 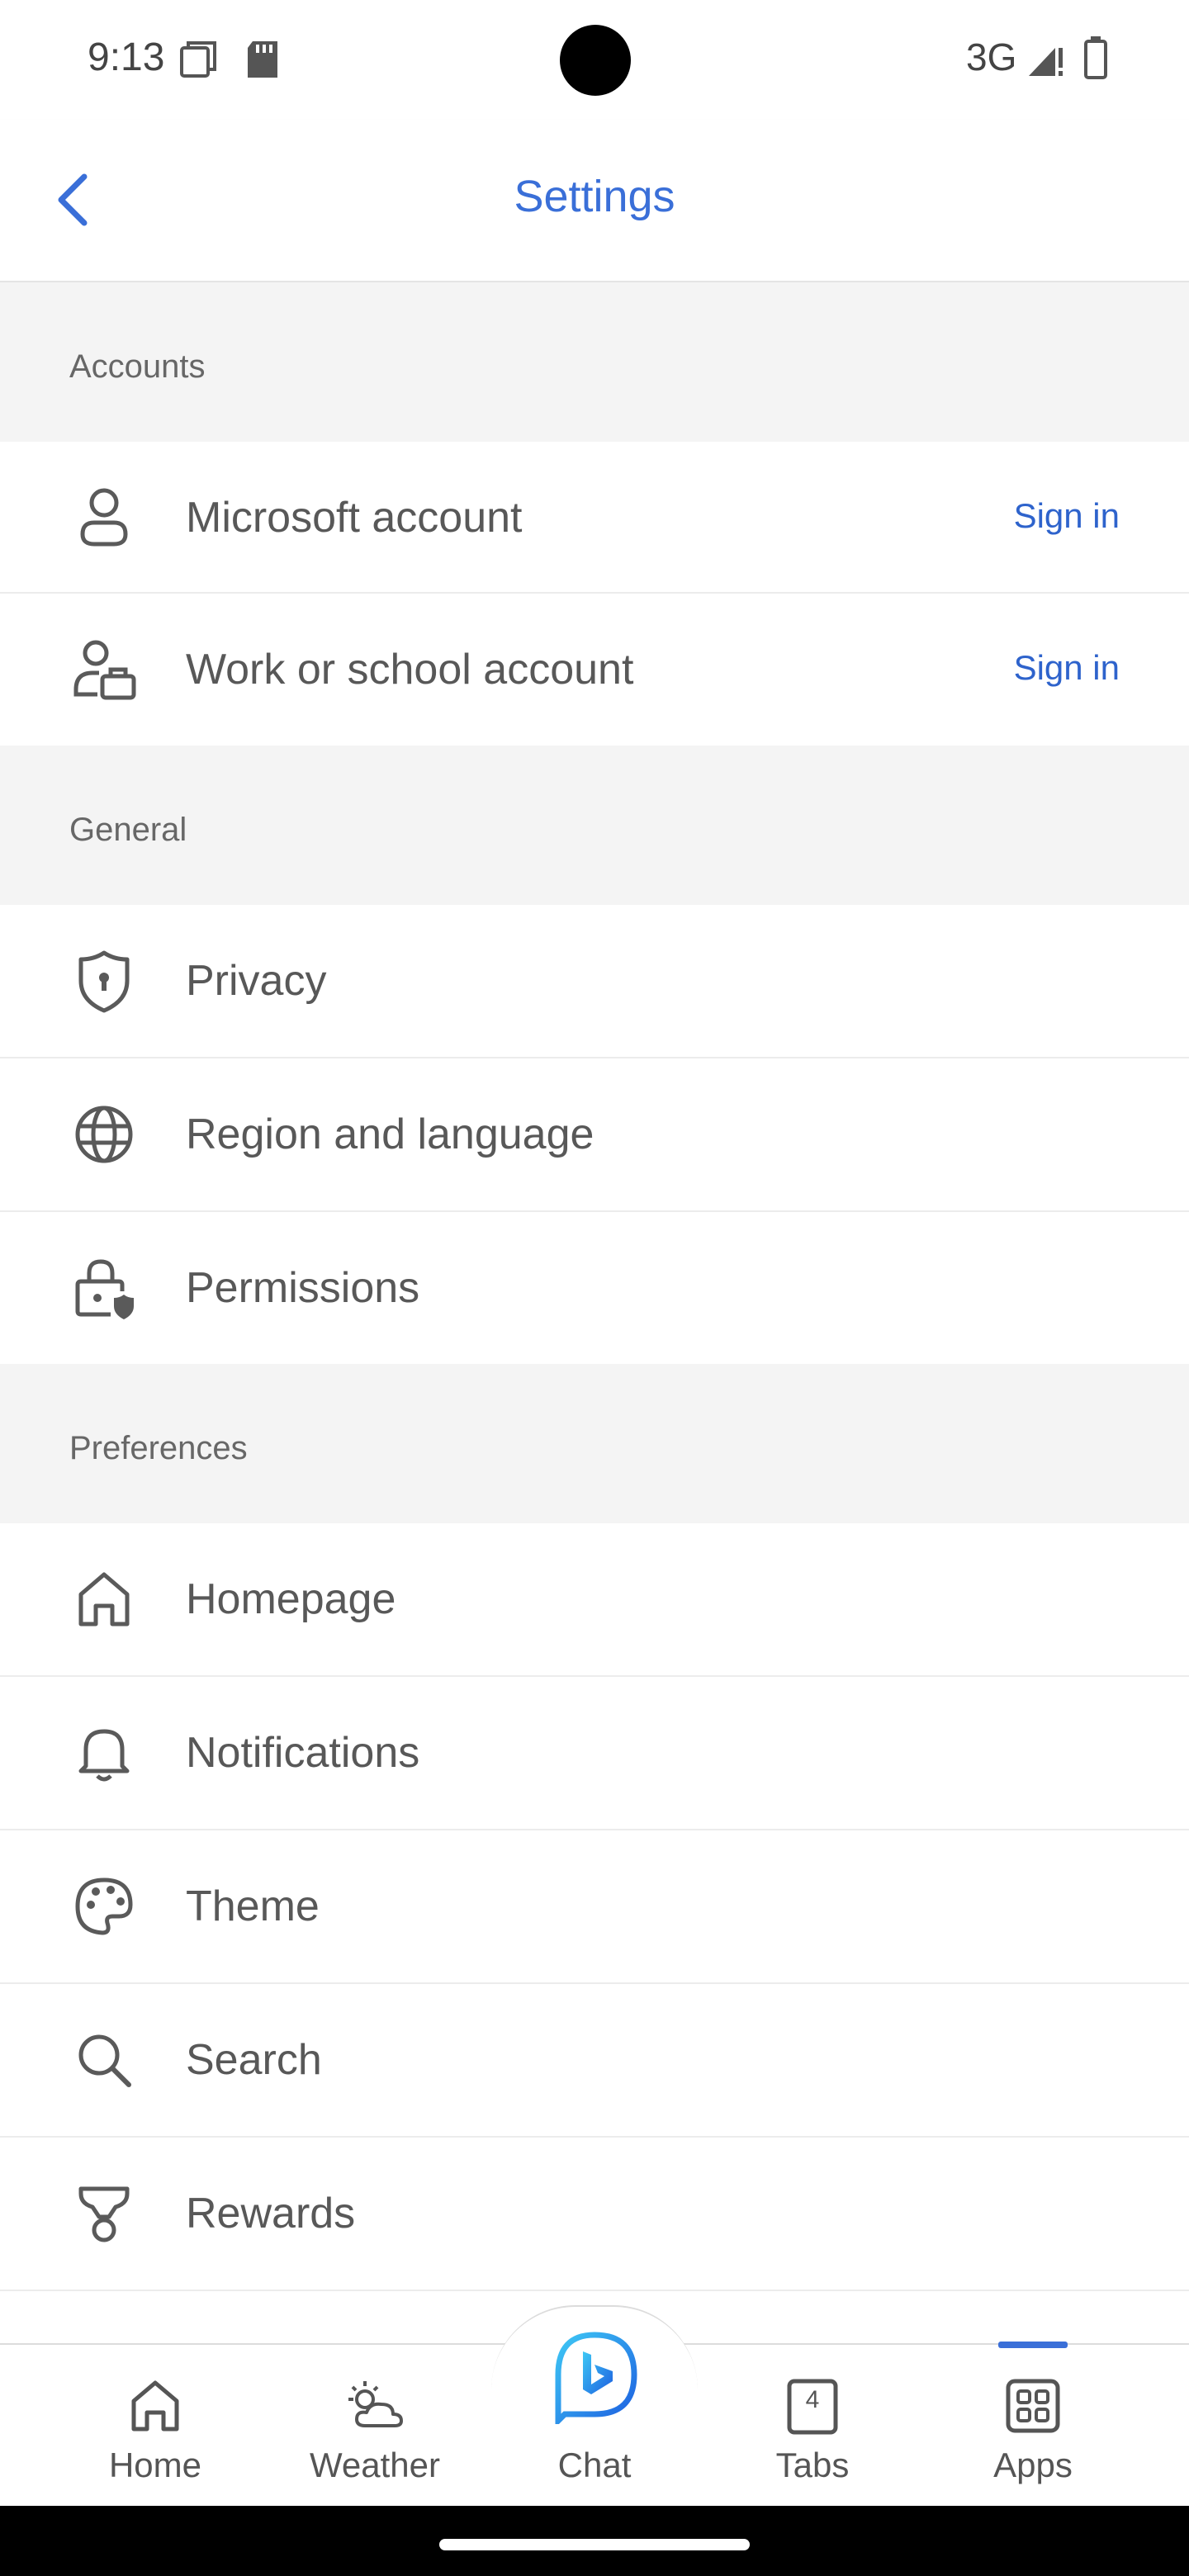 What do you see at coordinates (262, 61) in the screenshot?
I see `sd-card-icon` at bounding box center [262, 61].